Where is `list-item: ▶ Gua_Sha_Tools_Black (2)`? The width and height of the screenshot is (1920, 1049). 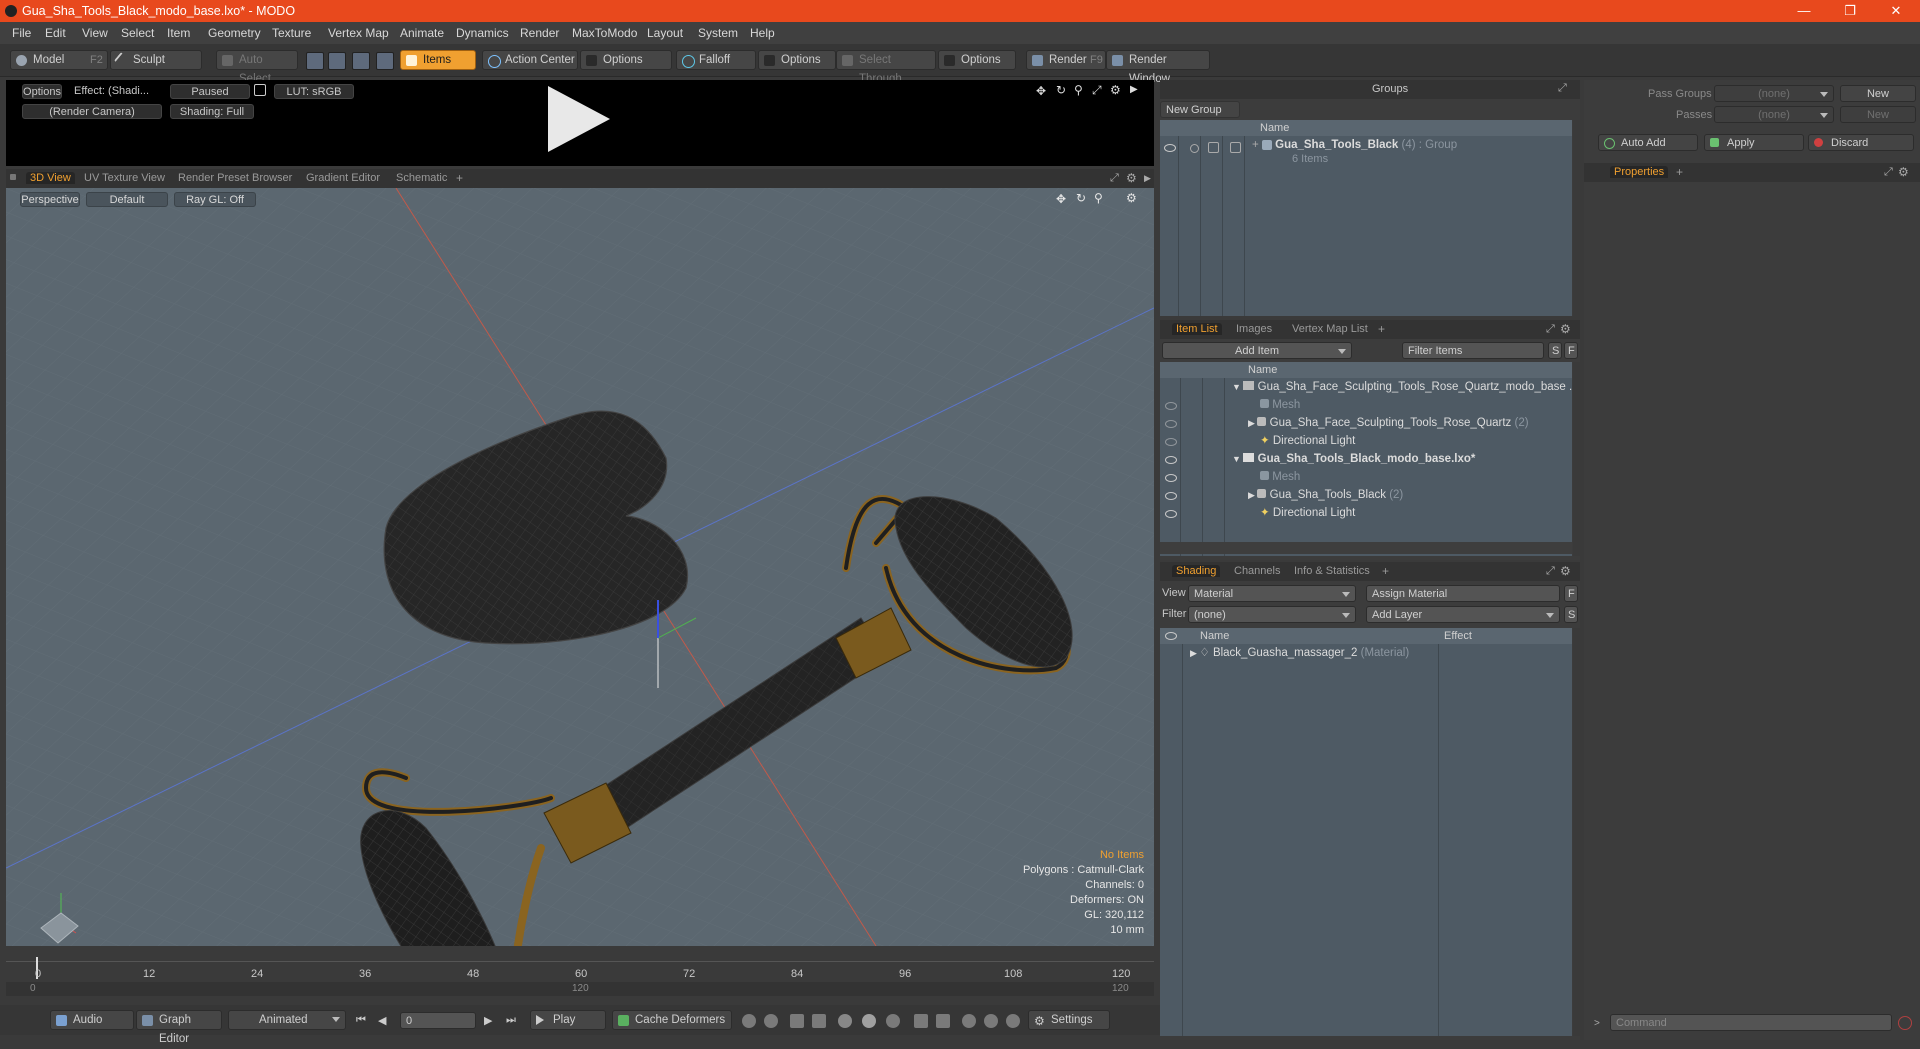 list-item: ▶ Gua_Sha_Tools_Black (2) is located at coordinates (1325, 495).